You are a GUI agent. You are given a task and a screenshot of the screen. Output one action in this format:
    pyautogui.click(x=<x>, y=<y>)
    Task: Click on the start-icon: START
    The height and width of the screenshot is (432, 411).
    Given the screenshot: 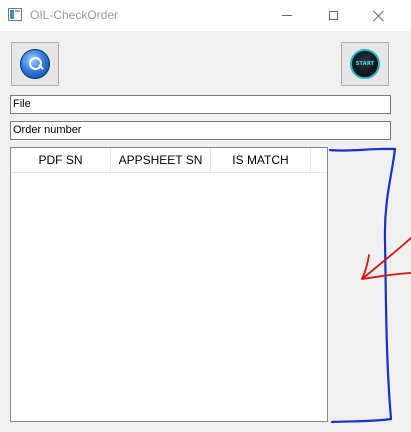 What is the action you would take?
    pyautogui.click(x=365, y=64)
    